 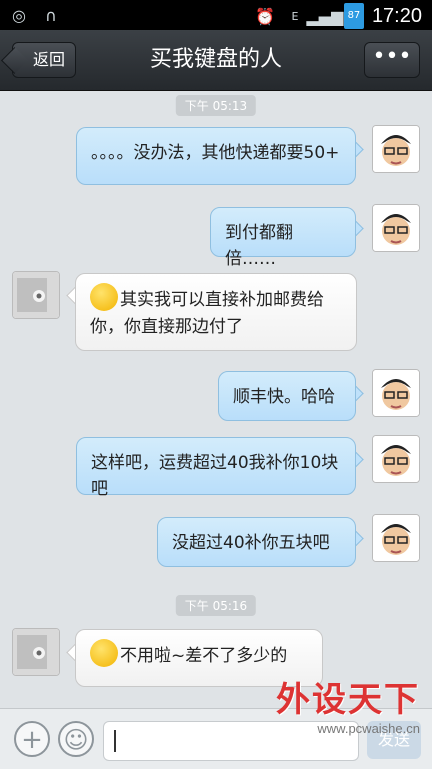 What do you see at coordinates (104, 297) in the screenshot?
I see `embarrassed-emoji-icon` at bounding box center [104, 297].